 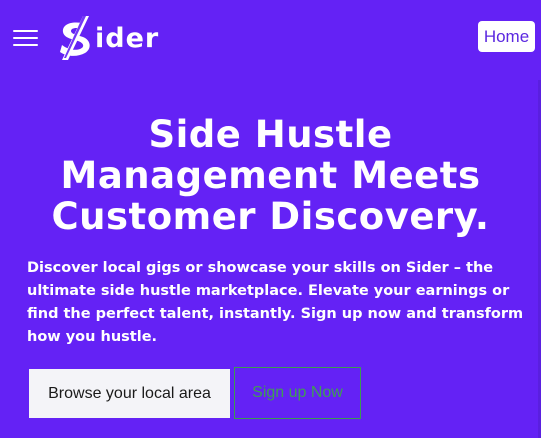 I want to click on hero-title-line: Management Meets, so click(x=270, y=175).